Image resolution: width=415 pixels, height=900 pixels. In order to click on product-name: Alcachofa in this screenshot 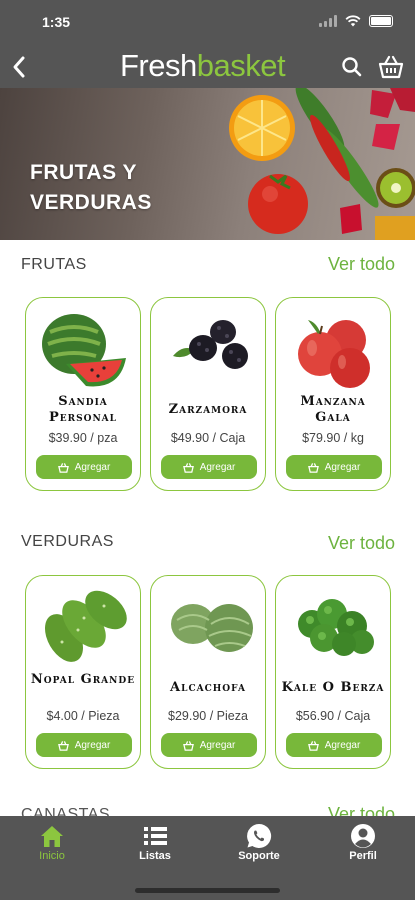, I will do `click(208, 687)`.